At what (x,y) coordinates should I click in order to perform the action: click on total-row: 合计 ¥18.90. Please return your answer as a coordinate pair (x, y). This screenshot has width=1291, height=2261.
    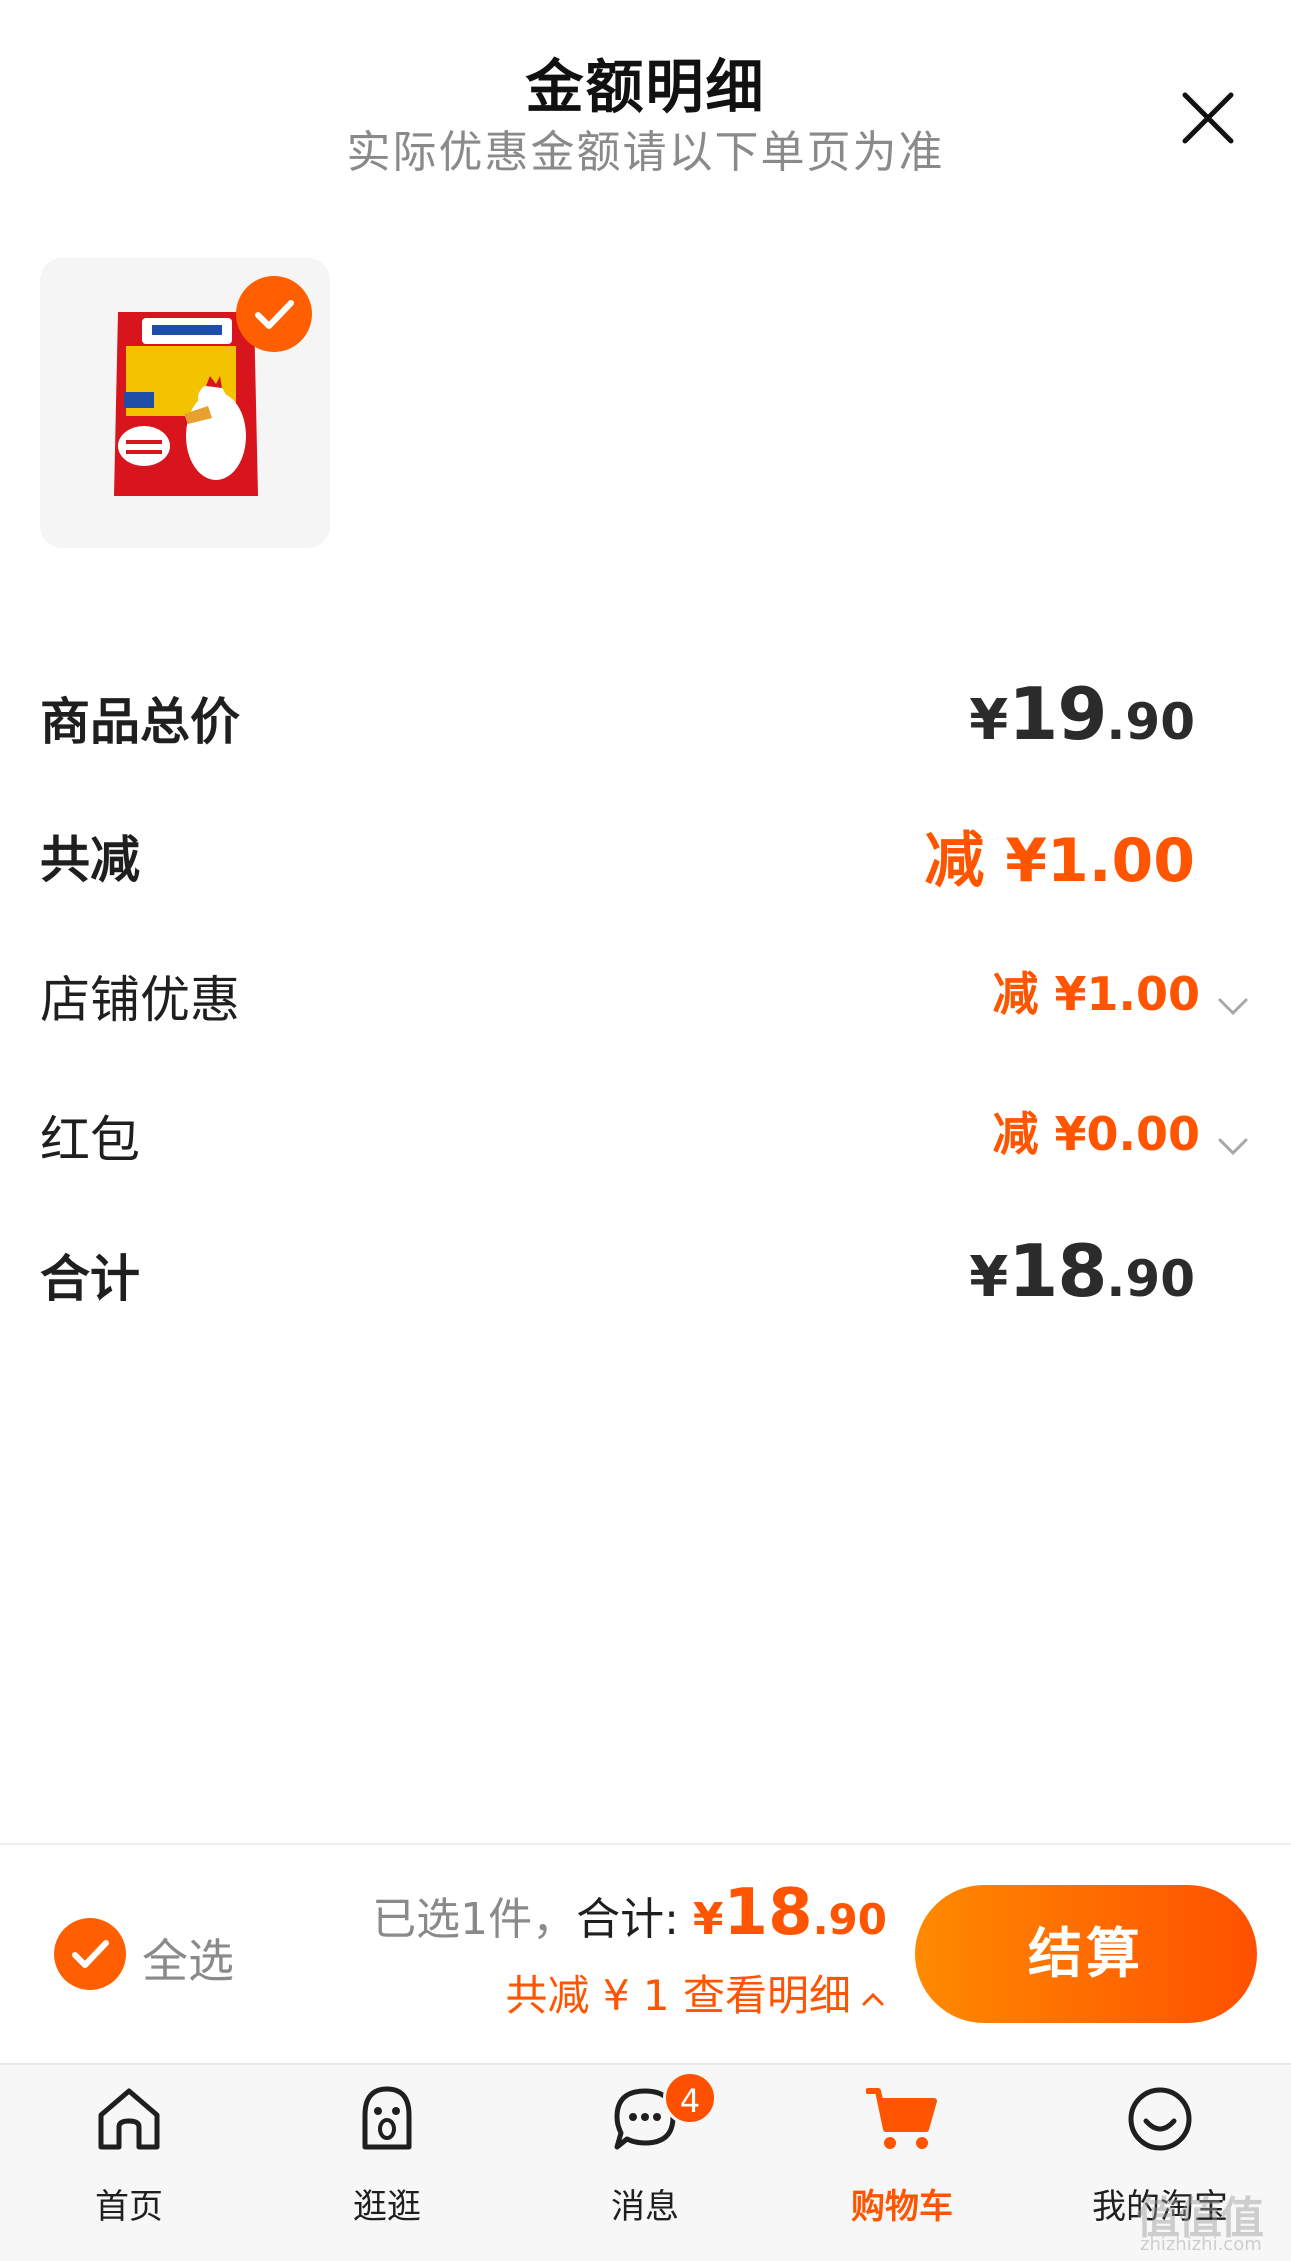
    Looking at the image, I should click on (645, 1270).